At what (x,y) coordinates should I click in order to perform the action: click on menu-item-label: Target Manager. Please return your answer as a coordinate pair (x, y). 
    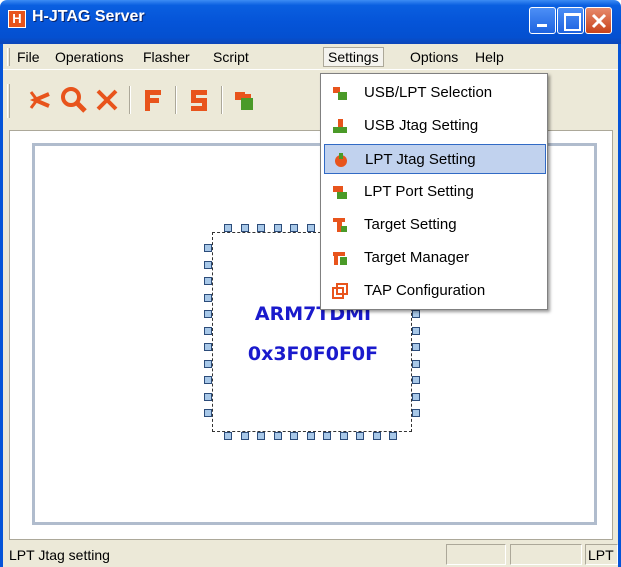
    Looking at the image, I should click on (417, 257).